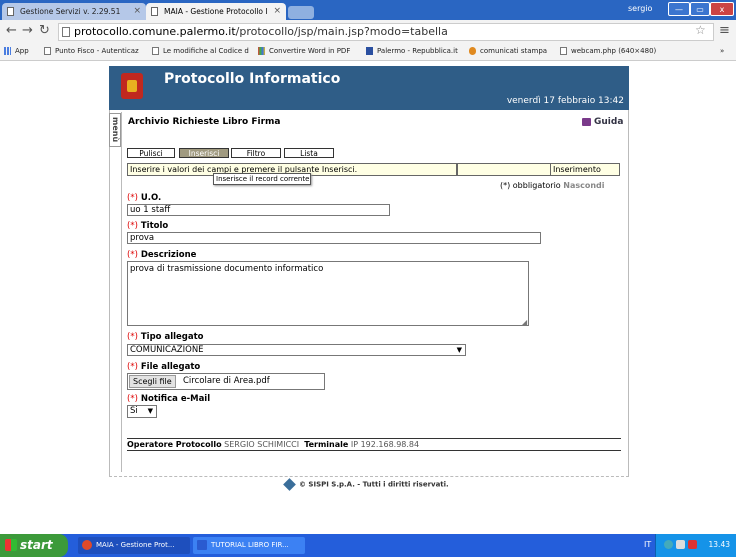  I want to click on guide-link: Guida, so click(602, 122).